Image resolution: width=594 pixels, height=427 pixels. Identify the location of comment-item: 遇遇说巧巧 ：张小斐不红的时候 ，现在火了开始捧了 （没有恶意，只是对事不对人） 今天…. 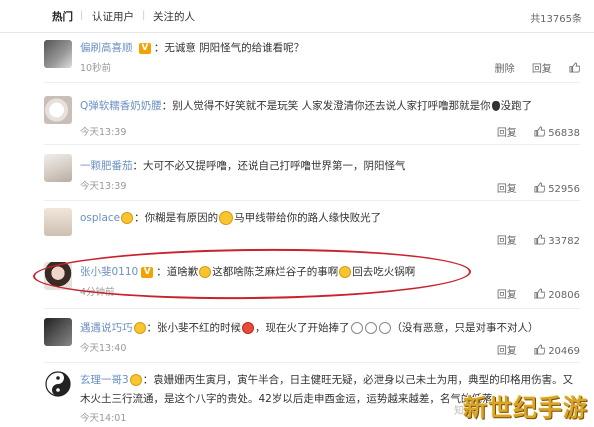
(297, 337).